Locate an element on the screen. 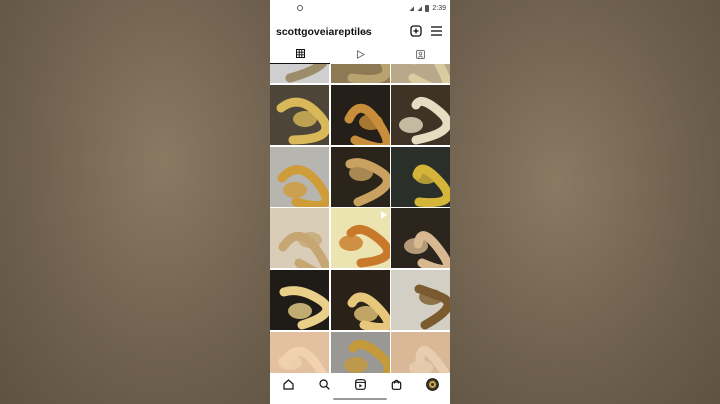 This screenshot has height=404, width=720. username: scottgoveiareptiles is located at coordinates (324, 32).